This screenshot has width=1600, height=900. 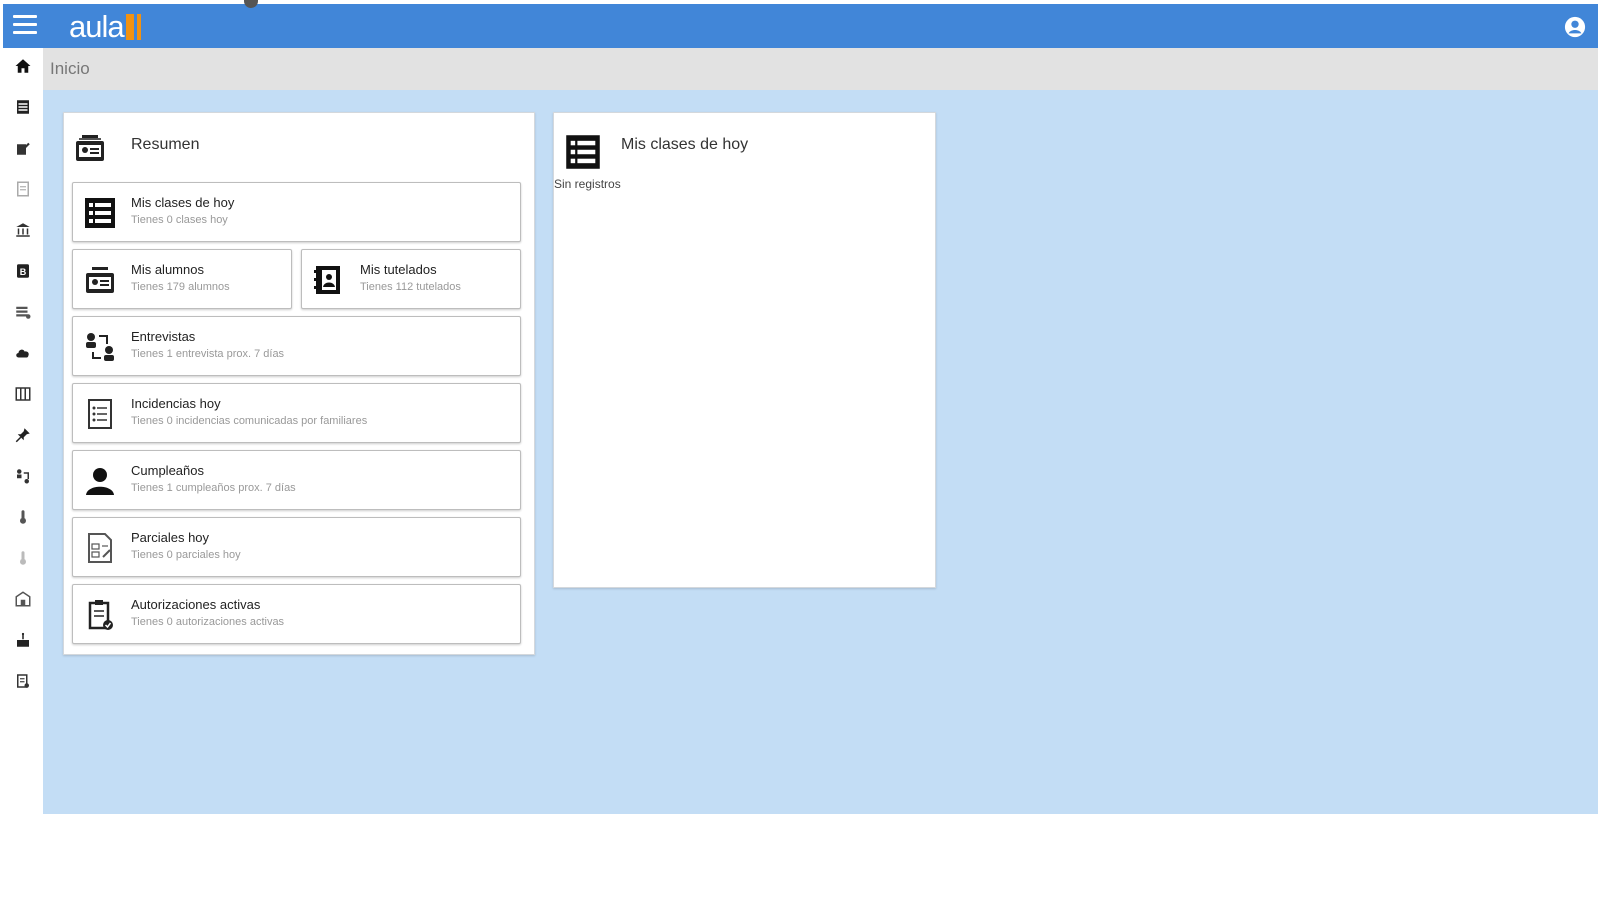 What do you see at coordinates (23, 394) in the screenshot?
I see `columns-icon` at bounding box center [23, 394].